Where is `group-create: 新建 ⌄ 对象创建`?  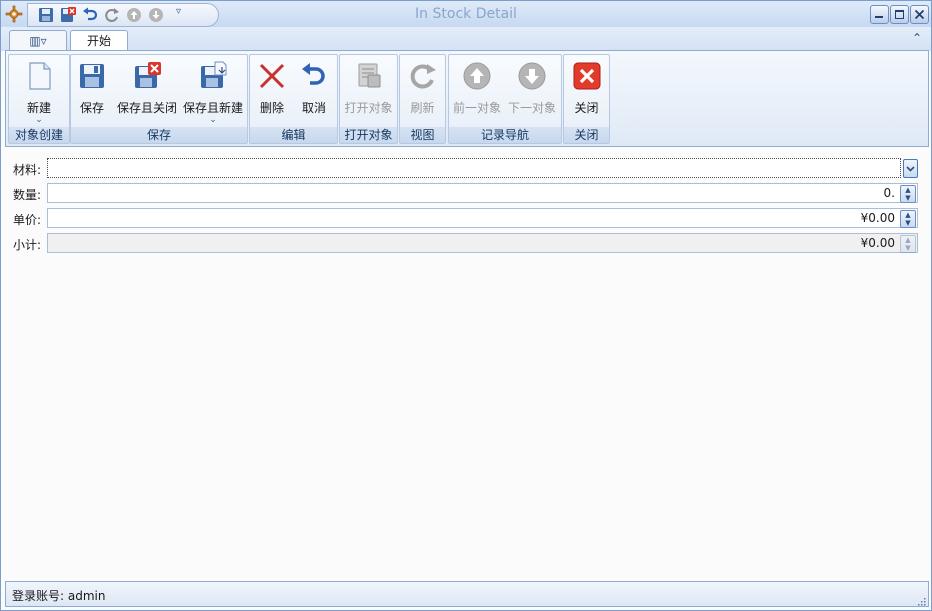 group-create: 新建 ⌄ 对象创建 is located at coordinates (39, 99).